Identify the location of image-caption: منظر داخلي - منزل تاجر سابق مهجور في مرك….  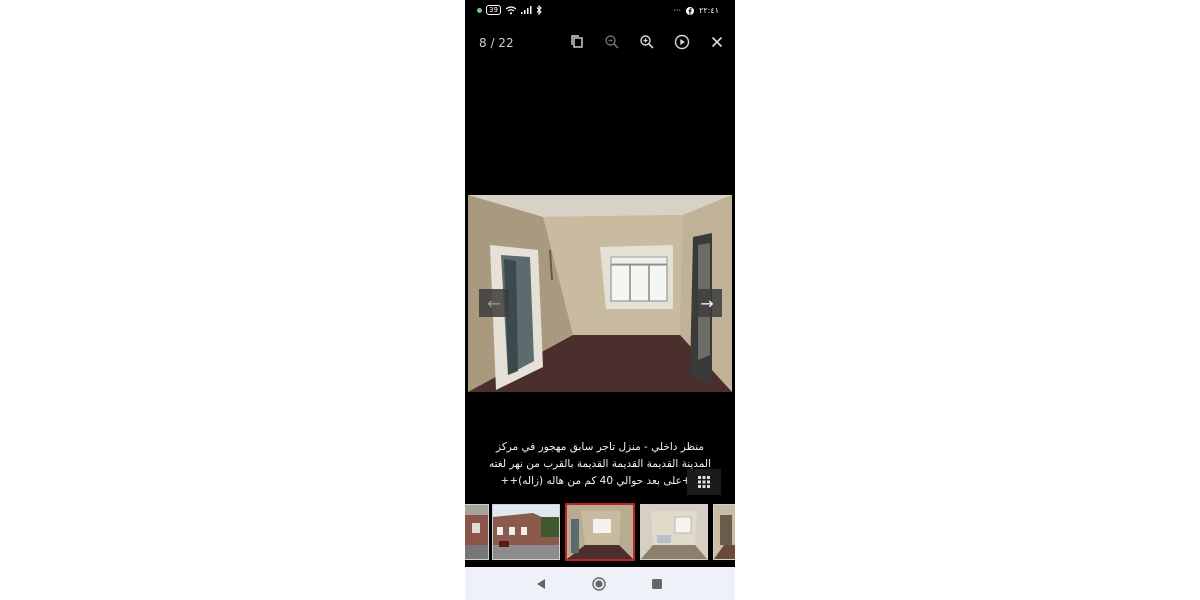
(600, 464).